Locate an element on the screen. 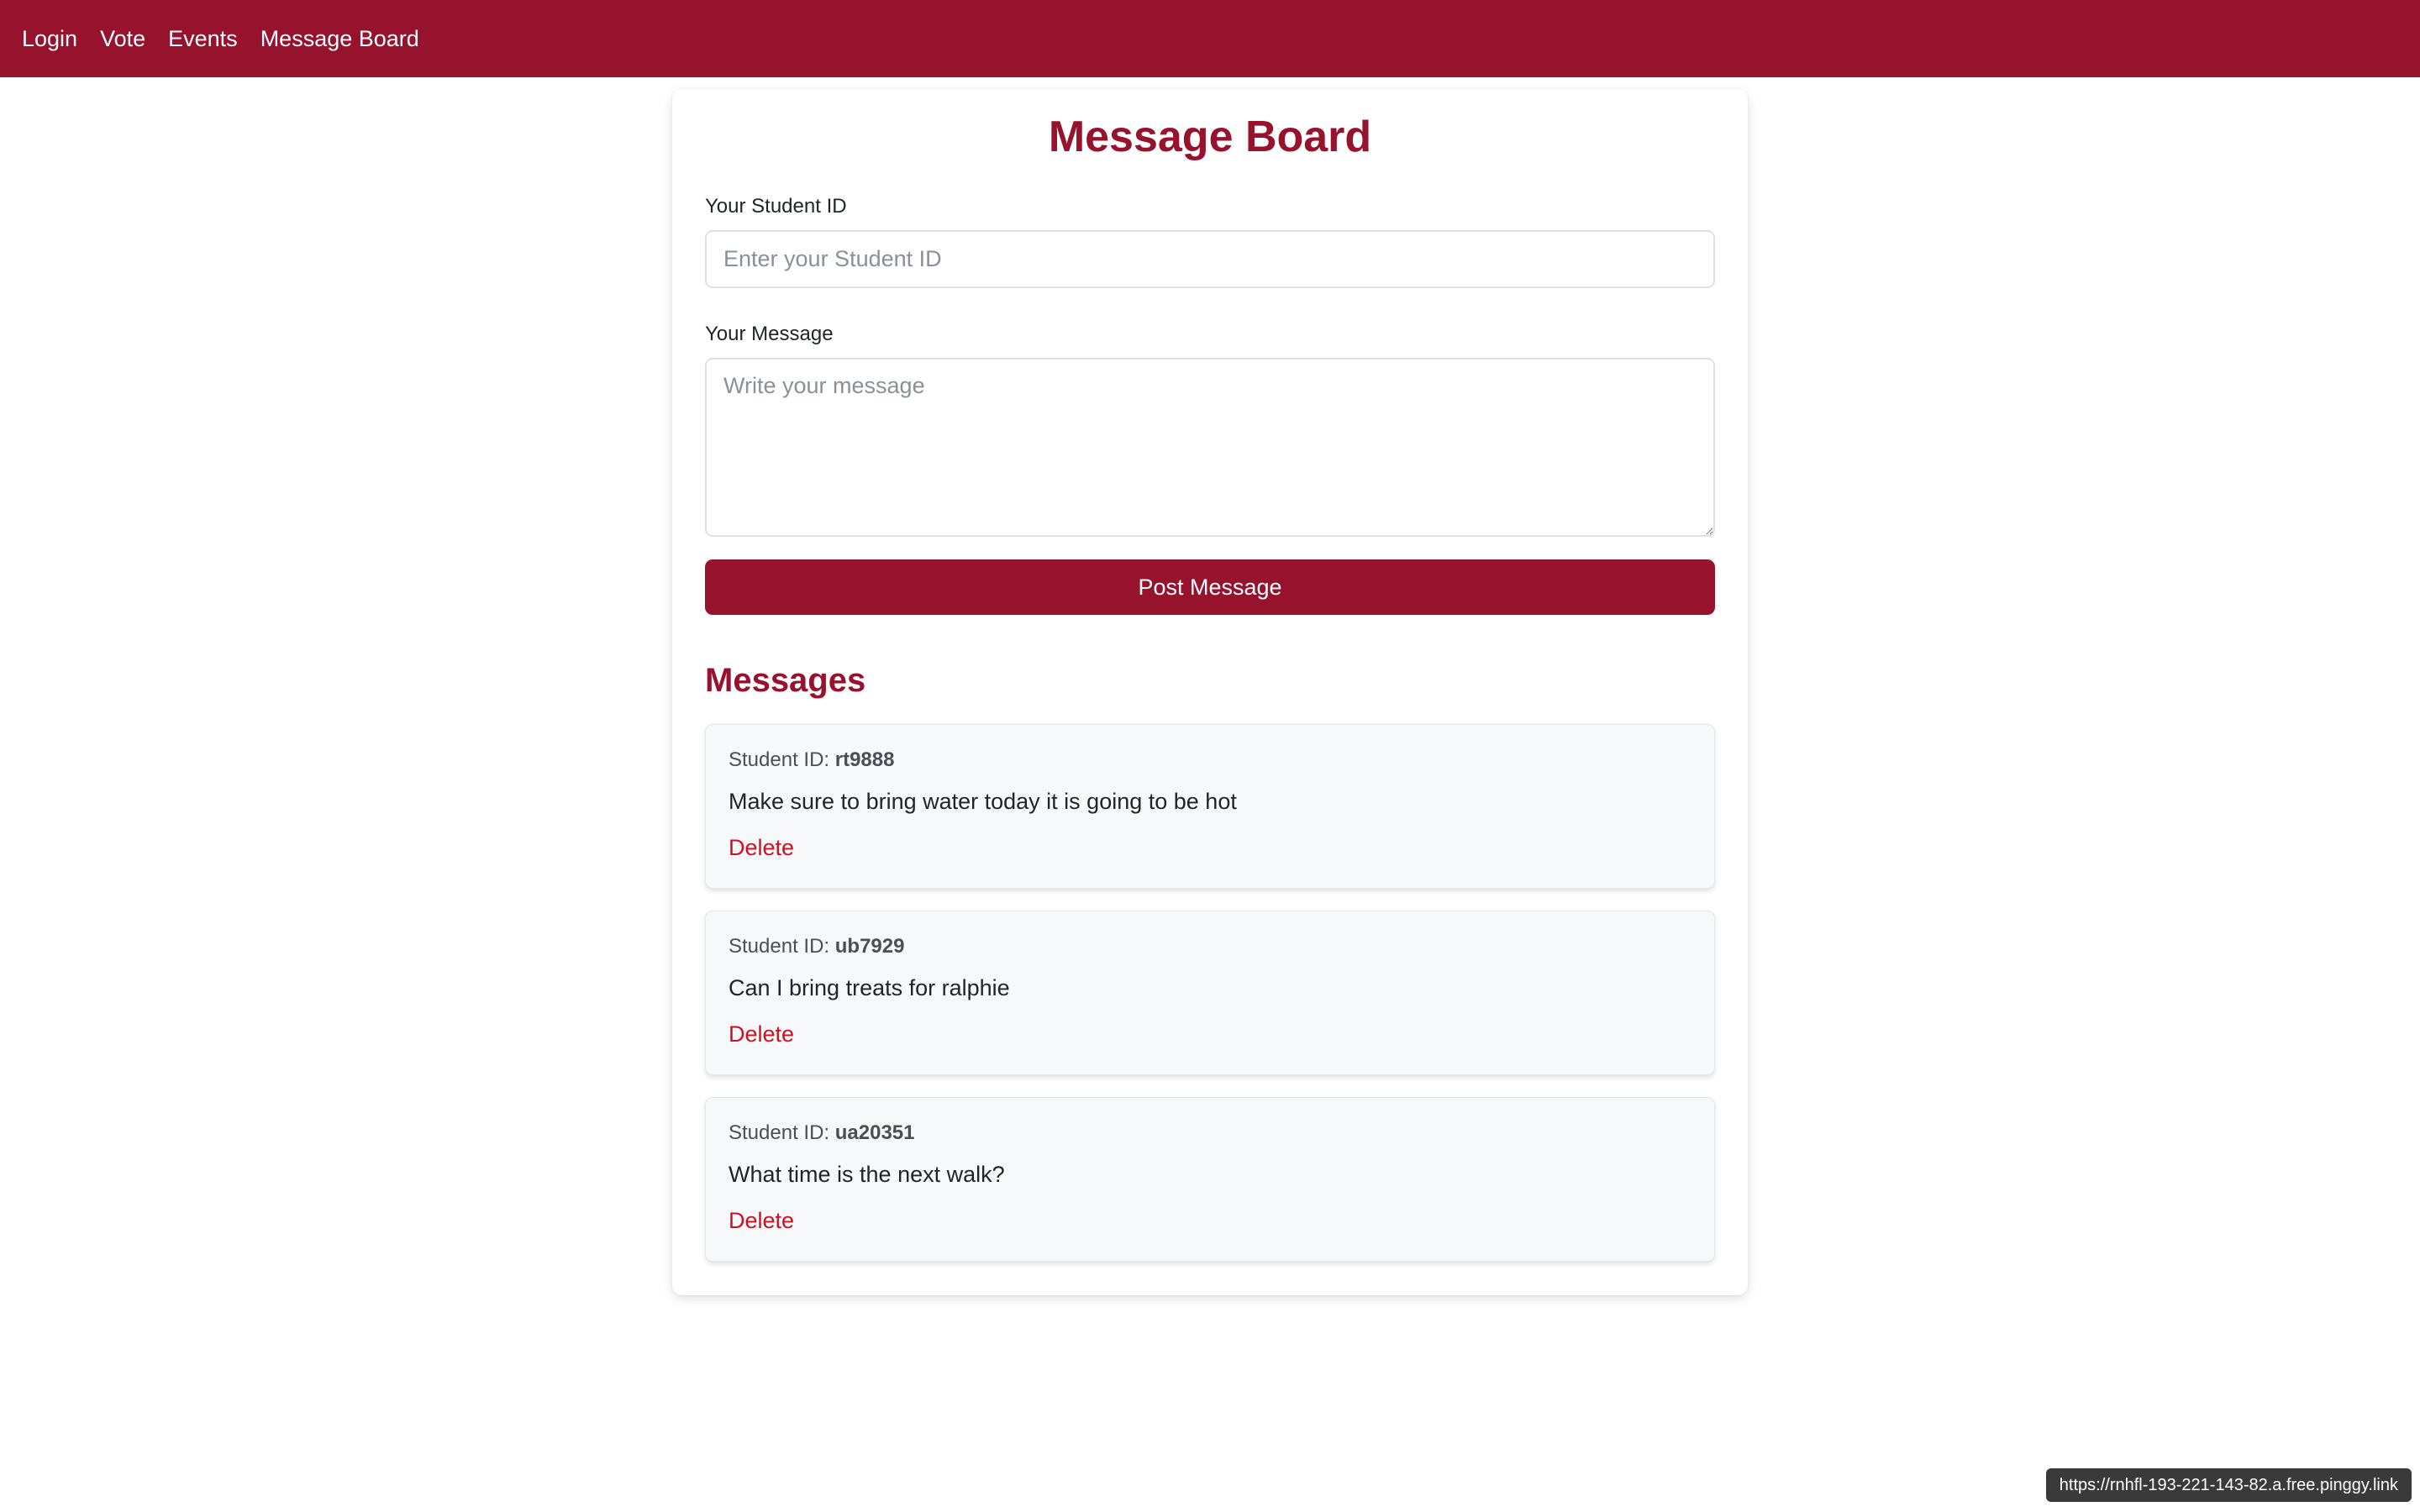 The image size is (2420, 1512). message-label: Your Message is located at coordinates (769, 334).